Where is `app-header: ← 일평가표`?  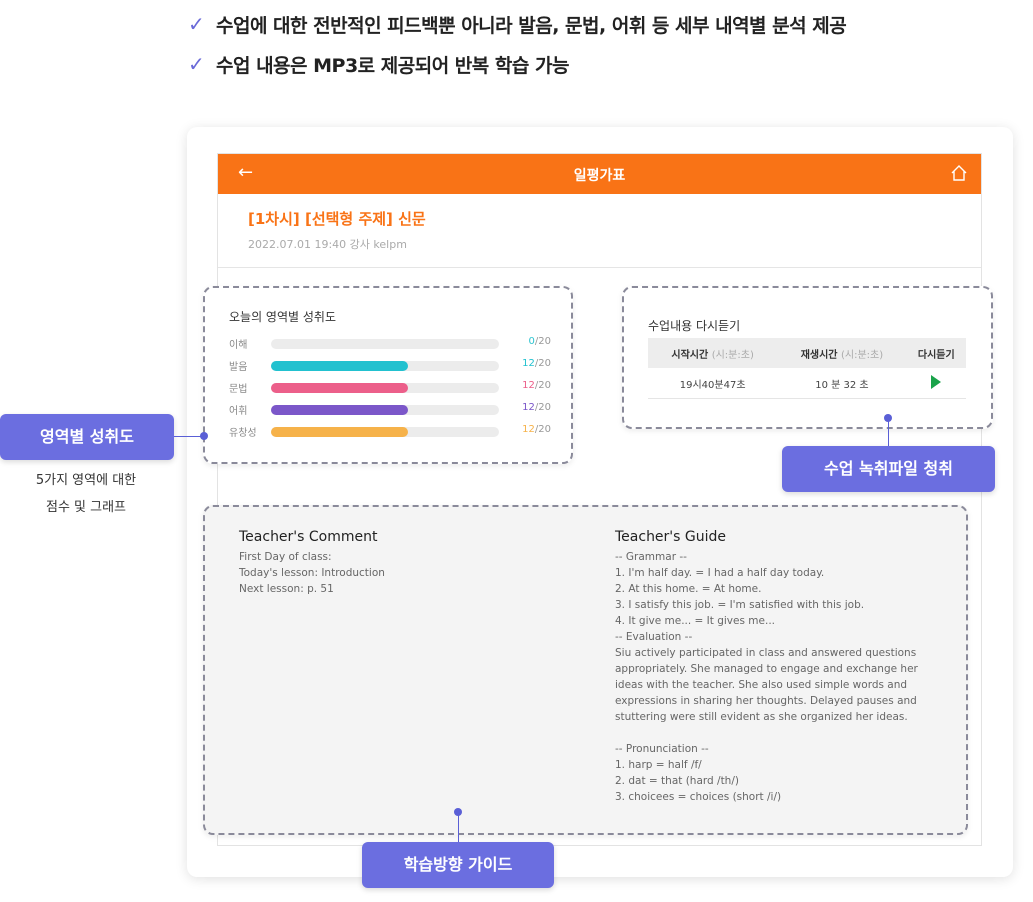
app-header: ← 일평가표 is located at coordinates (599, 174).